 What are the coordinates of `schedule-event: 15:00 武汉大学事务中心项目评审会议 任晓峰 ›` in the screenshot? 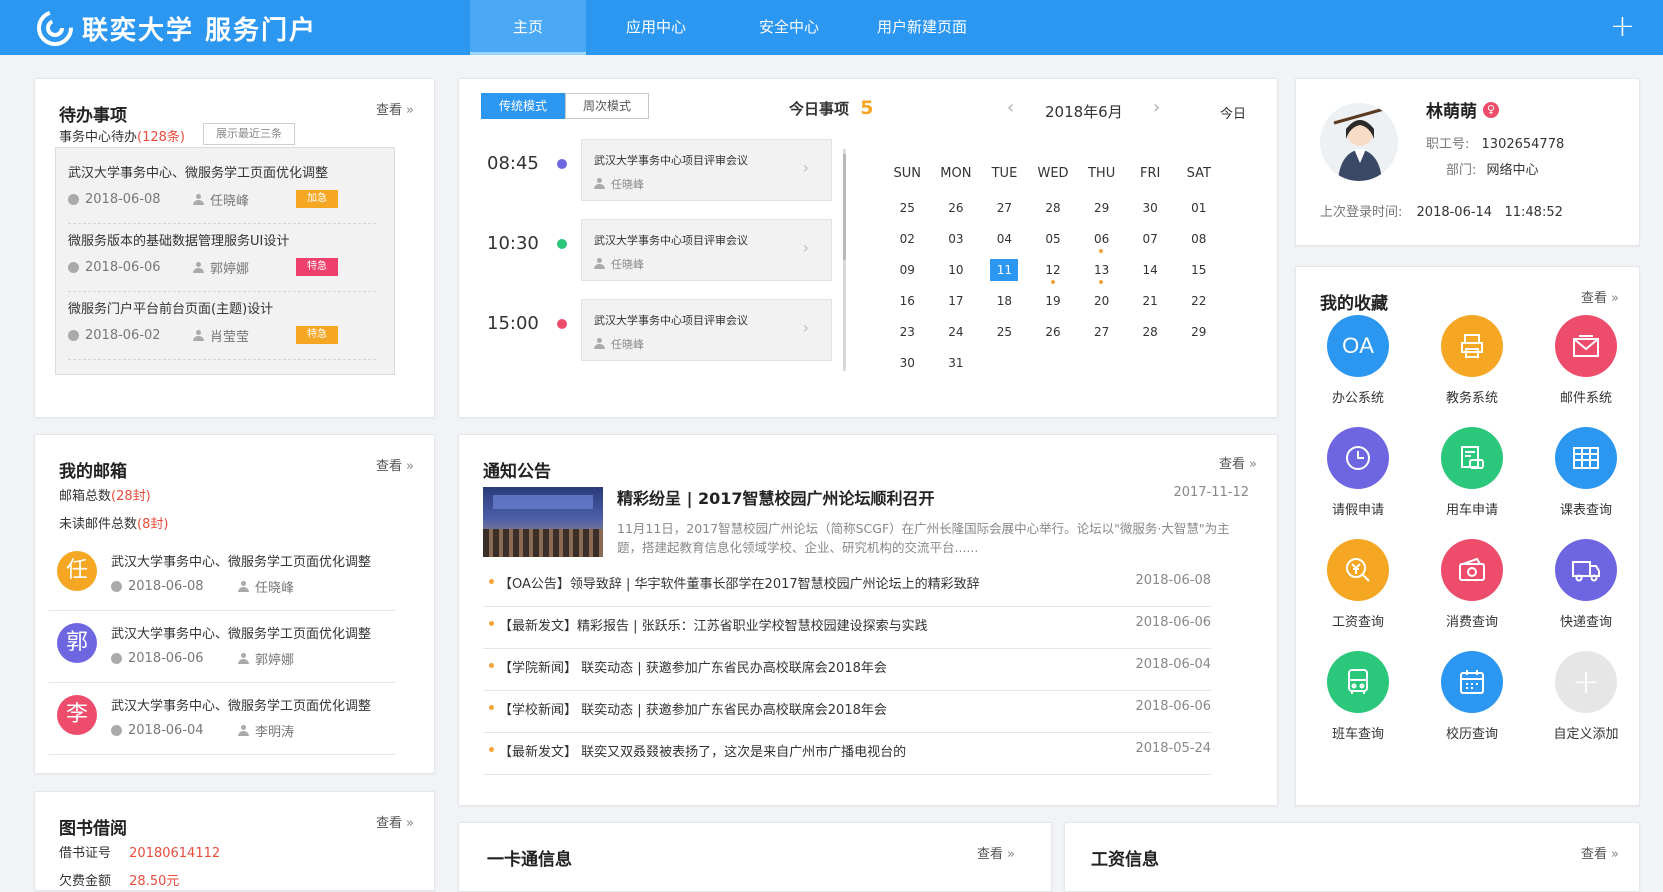 It's located at (667, 330).